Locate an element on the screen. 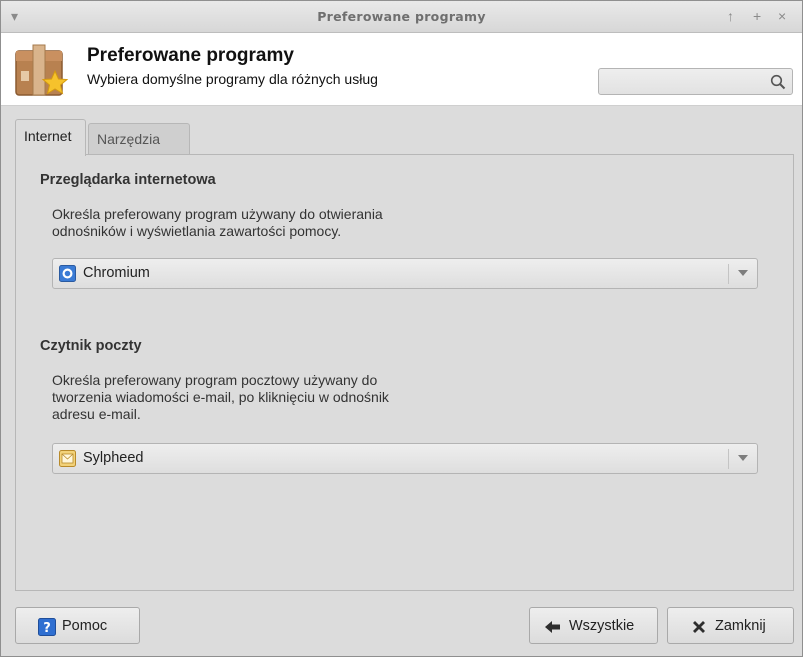 This screenshot has width=803, height=657. window-close-icon: × is located at coordinates (782, 16).